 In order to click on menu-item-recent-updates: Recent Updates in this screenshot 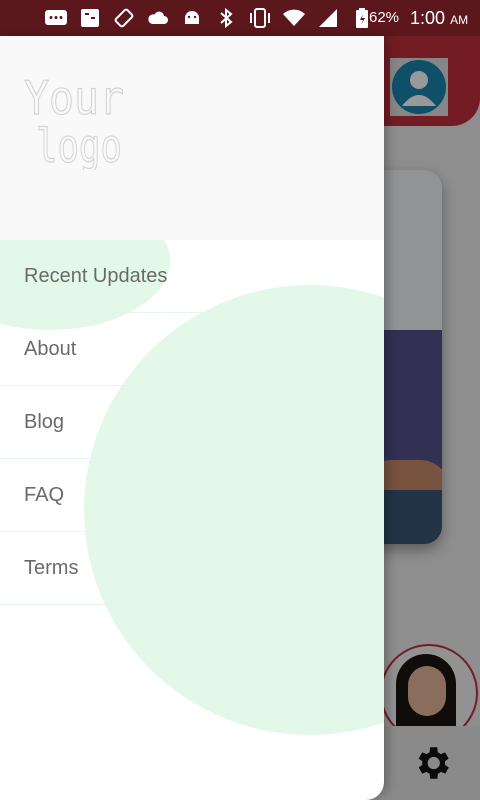, I will do `click(192, 276)`.